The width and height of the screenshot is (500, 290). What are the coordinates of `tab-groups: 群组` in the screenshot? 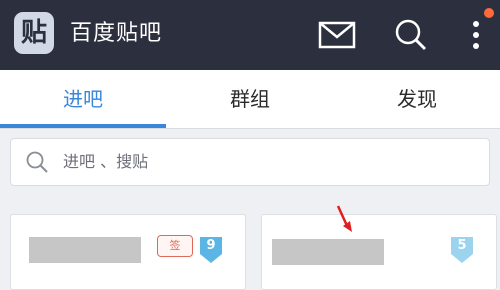 It's located at (250, 99).